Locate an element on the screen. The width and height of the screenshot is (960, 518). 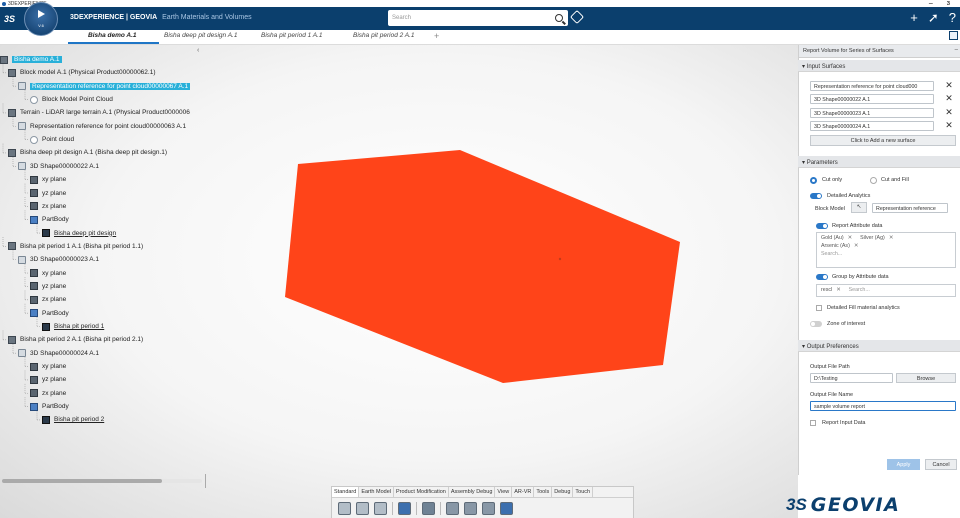
tree-item: Bisha pit period 1 is located at coordinates (73, 326).